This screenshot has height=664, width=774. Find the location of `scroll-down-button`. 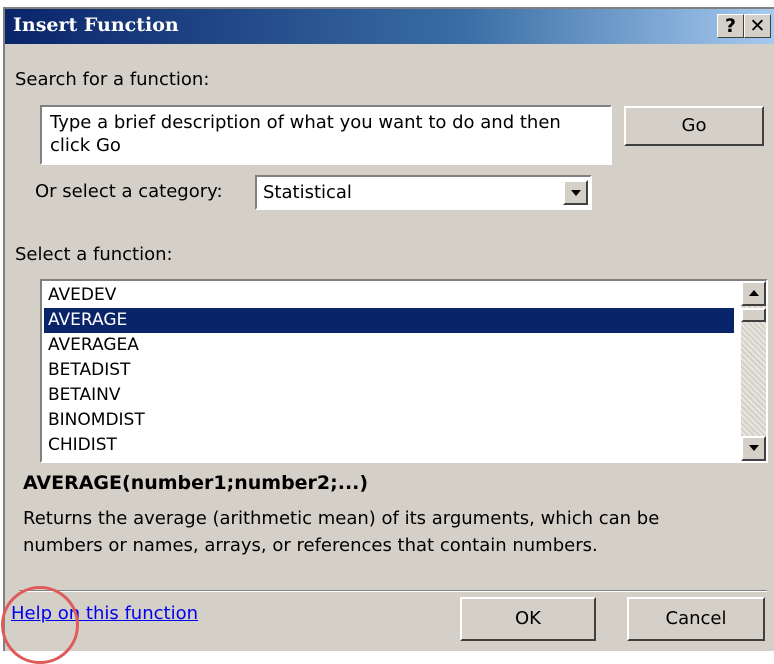

scroll-down-button is located at coordinates (753, 448).